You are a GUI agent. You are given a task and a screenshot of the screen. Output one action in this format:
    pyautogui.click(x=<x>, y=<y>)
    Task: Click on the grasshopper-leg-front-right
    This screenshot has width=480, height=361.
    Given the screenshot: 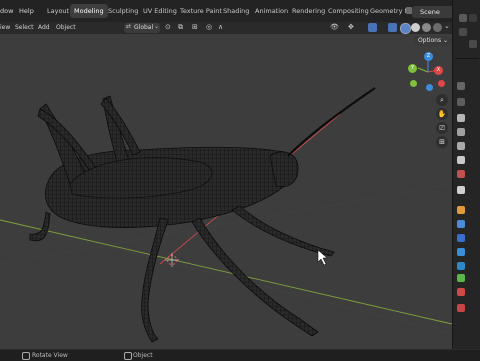 What is the action you would take?
    pyautogui.click(x=283, y=231)
    